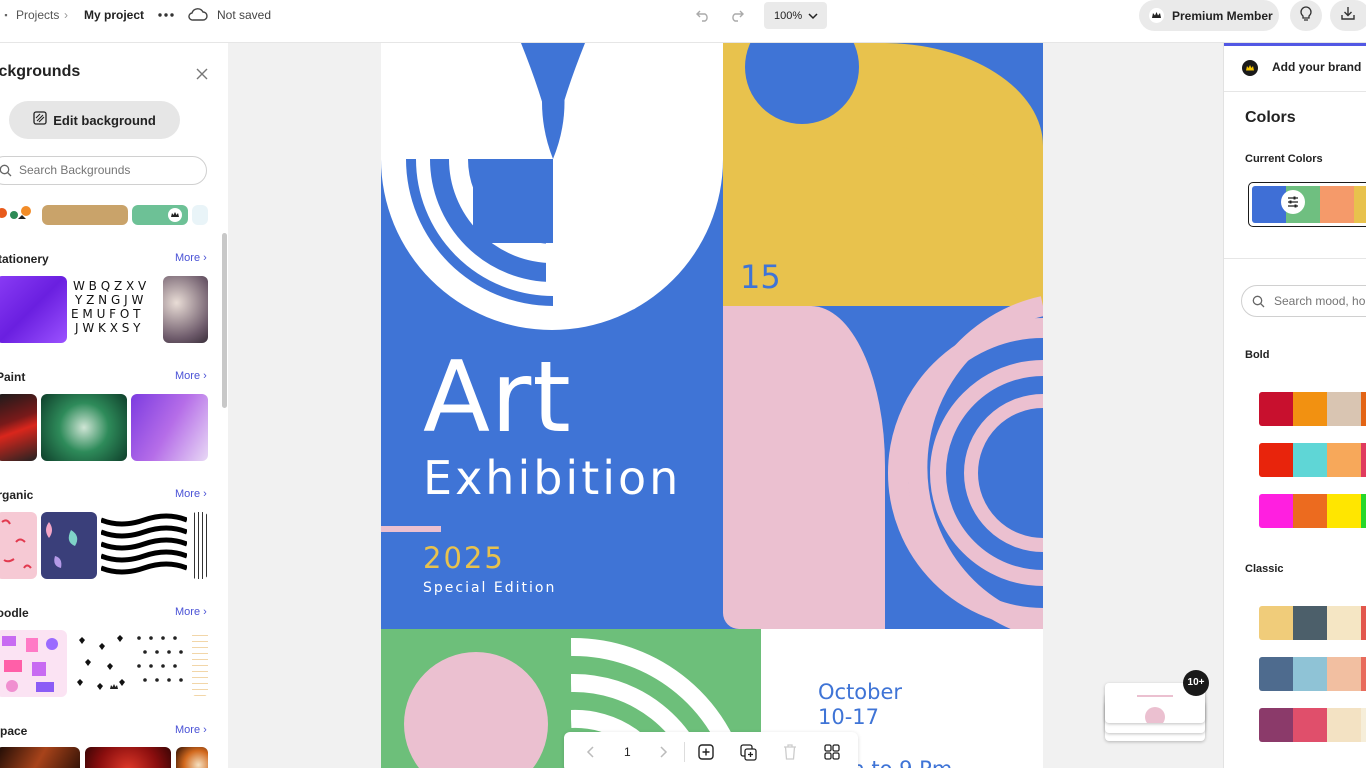 The height and width of the screenshot is (768, 1366). I want to click on breadcrumb-projects: Projects, so click(37, 15).